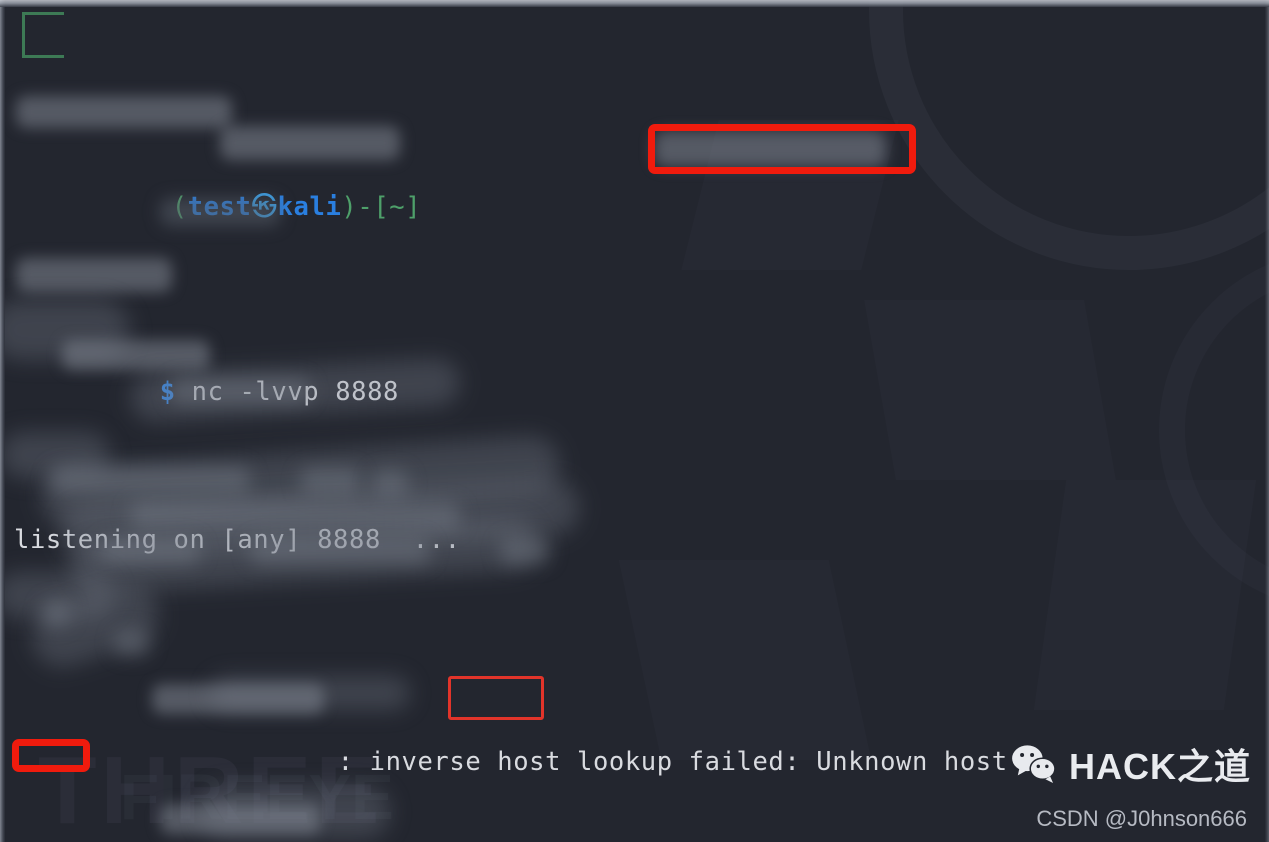  I want to click on prompt-host: kali, so click(309, 207).